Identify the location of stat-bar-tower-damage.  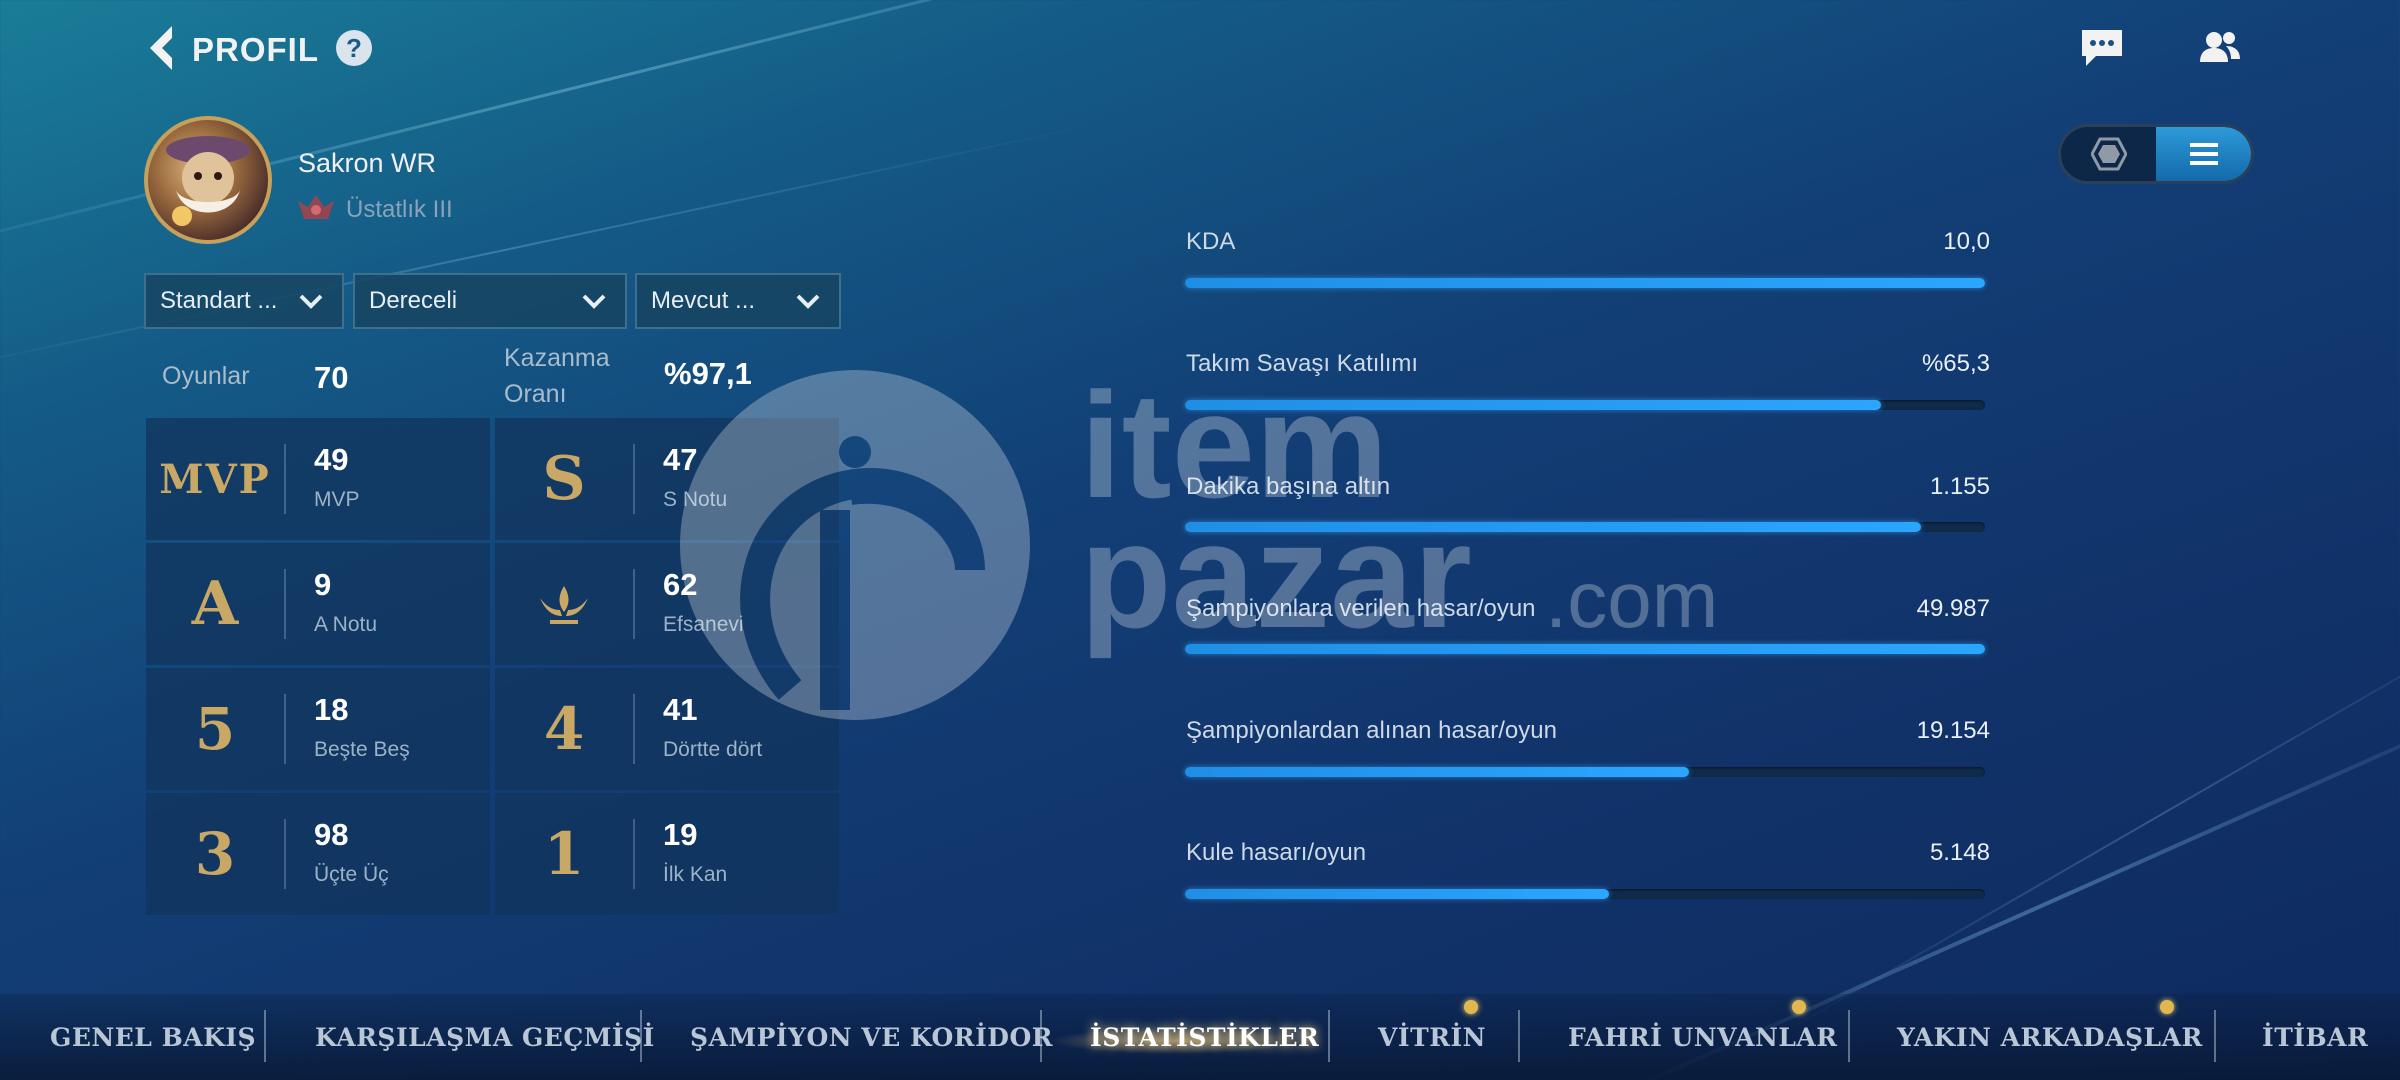
(1585, 894).